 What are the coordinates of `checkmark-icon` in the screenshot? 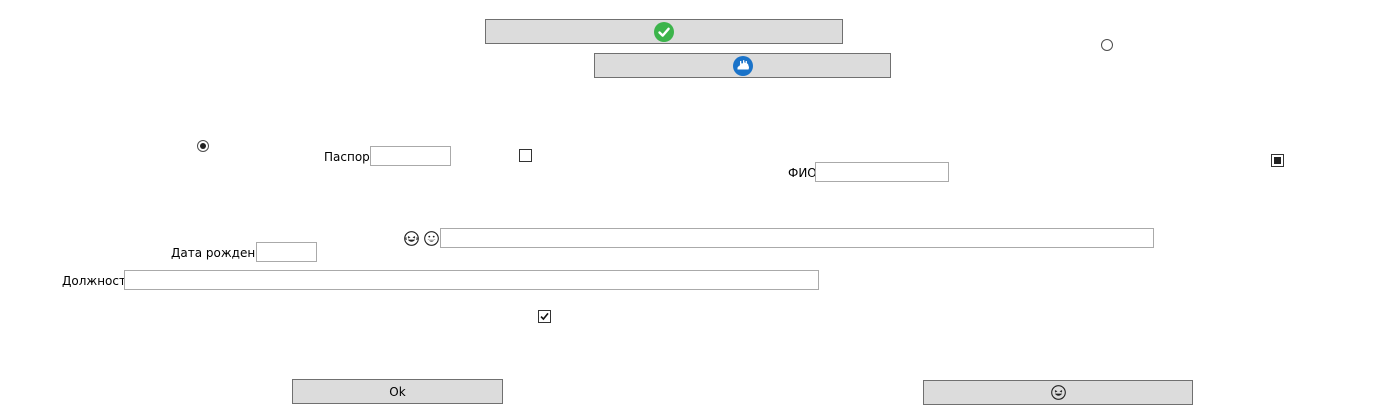 It's located at (544, 316).